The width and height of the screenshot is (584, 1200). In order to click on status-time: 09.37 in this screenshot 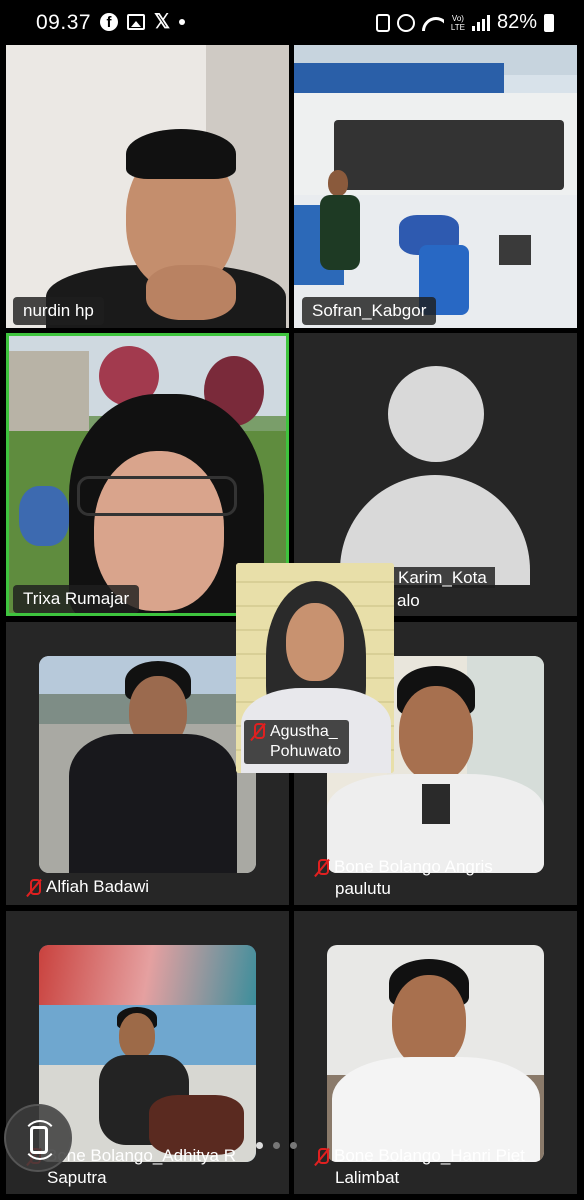, I will do `click(64, 22)`.